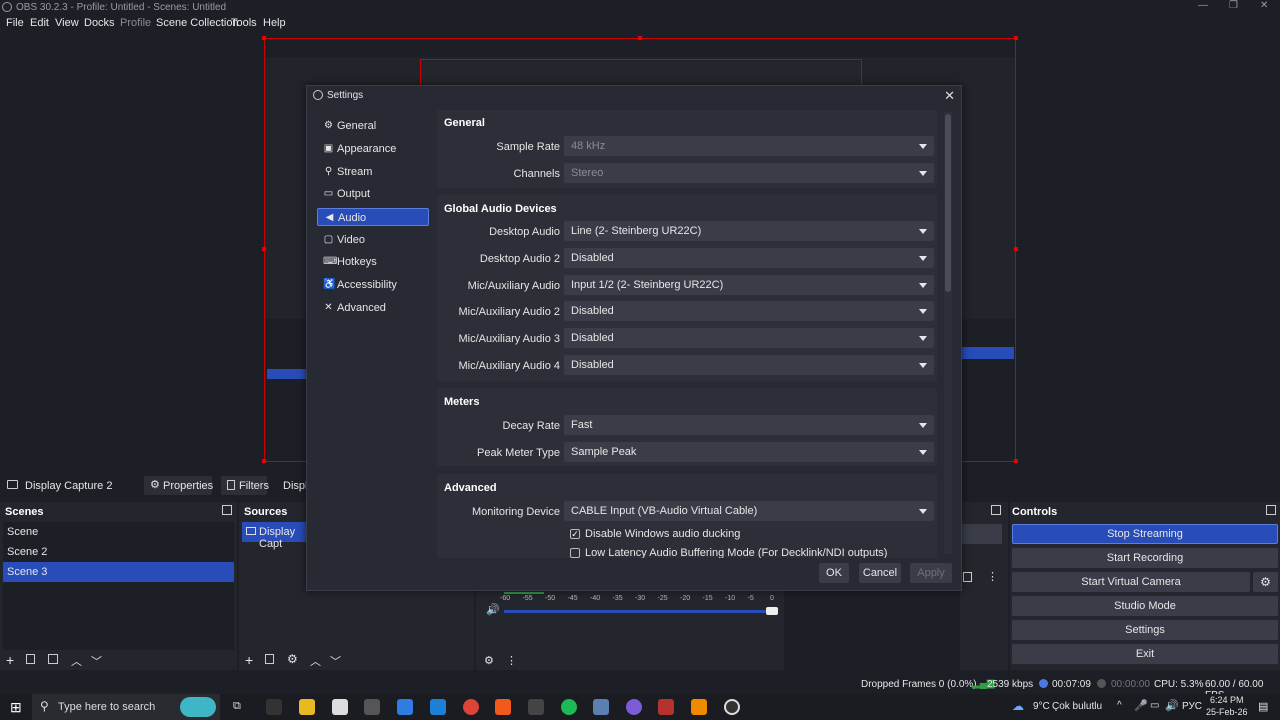 Image resolution: width=1280 pixels, height=720 pixels. I want to click on mic-audio-select: Input 1/2 (2- Steinberg UR22C), so click(749, 285).